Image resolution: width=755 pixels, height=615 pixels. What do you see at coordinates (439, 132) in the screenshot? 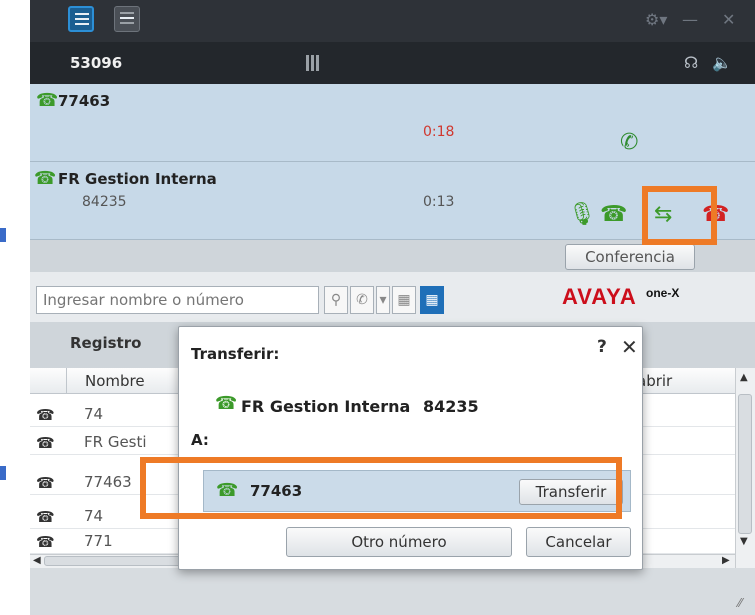
I see `call-timer: 0:18` at bounding box center [439, 132].